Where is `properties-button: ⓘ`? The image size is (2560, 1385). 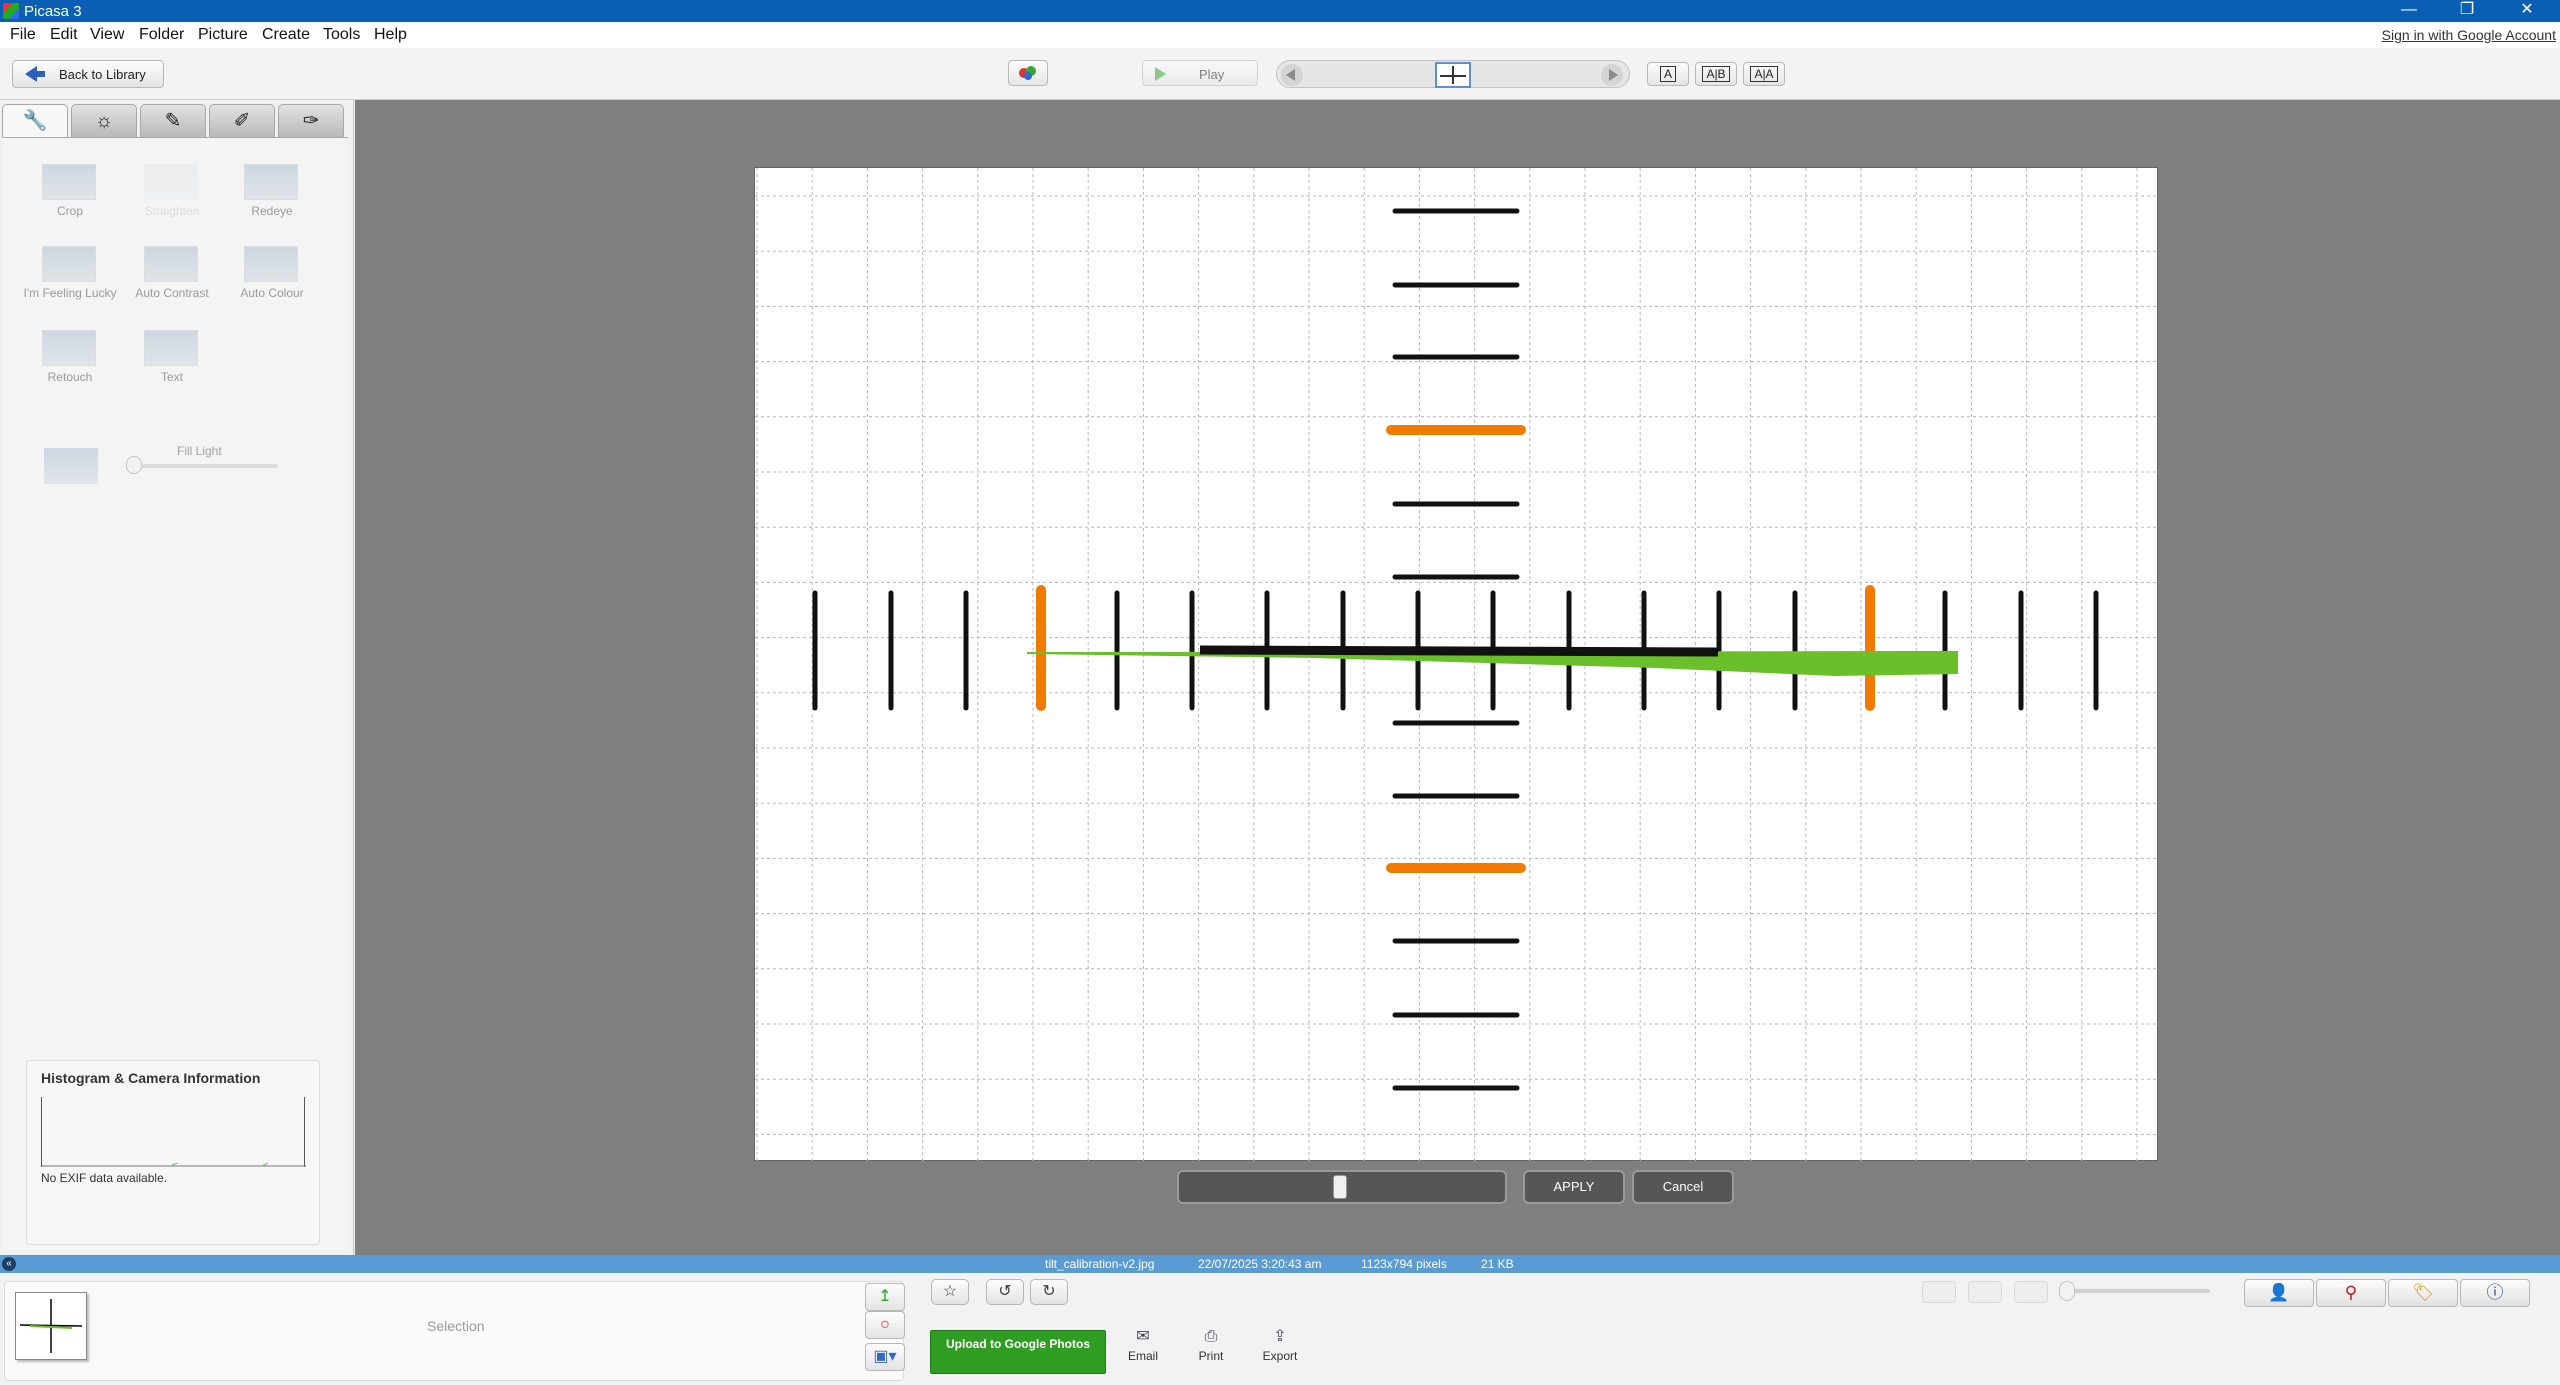 properties-button: ⓘ is located at coordinates (2495, 1293).